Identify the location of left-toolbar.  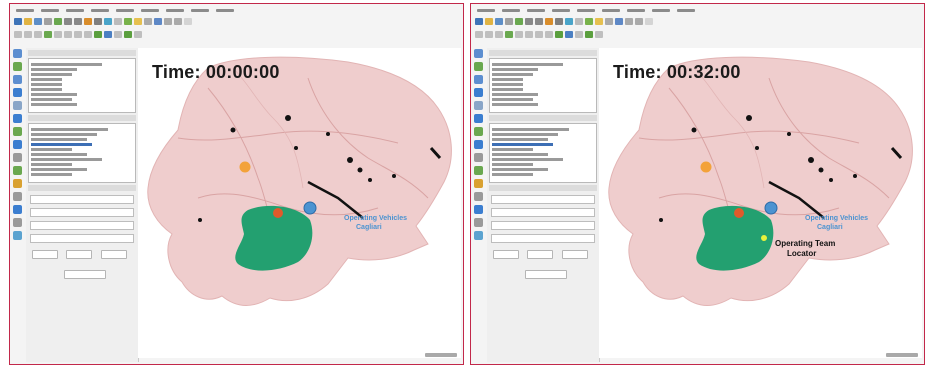
(479, 144).